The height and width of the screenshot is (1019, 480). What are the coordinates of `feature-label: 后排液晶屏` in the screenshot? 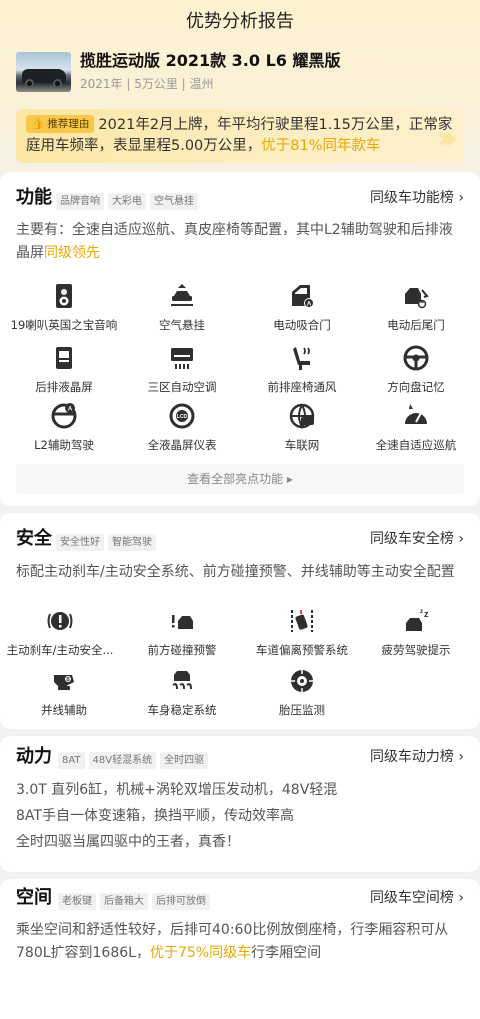 It's located at (64, 387).